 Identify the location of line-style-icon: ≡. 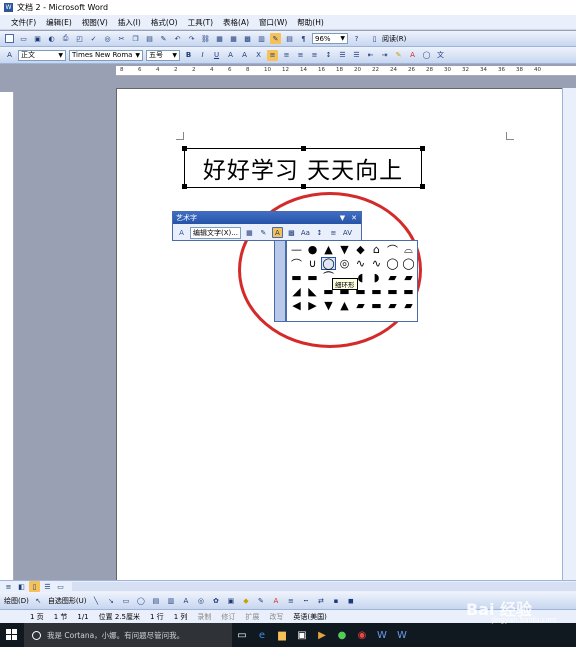
(290, 600).